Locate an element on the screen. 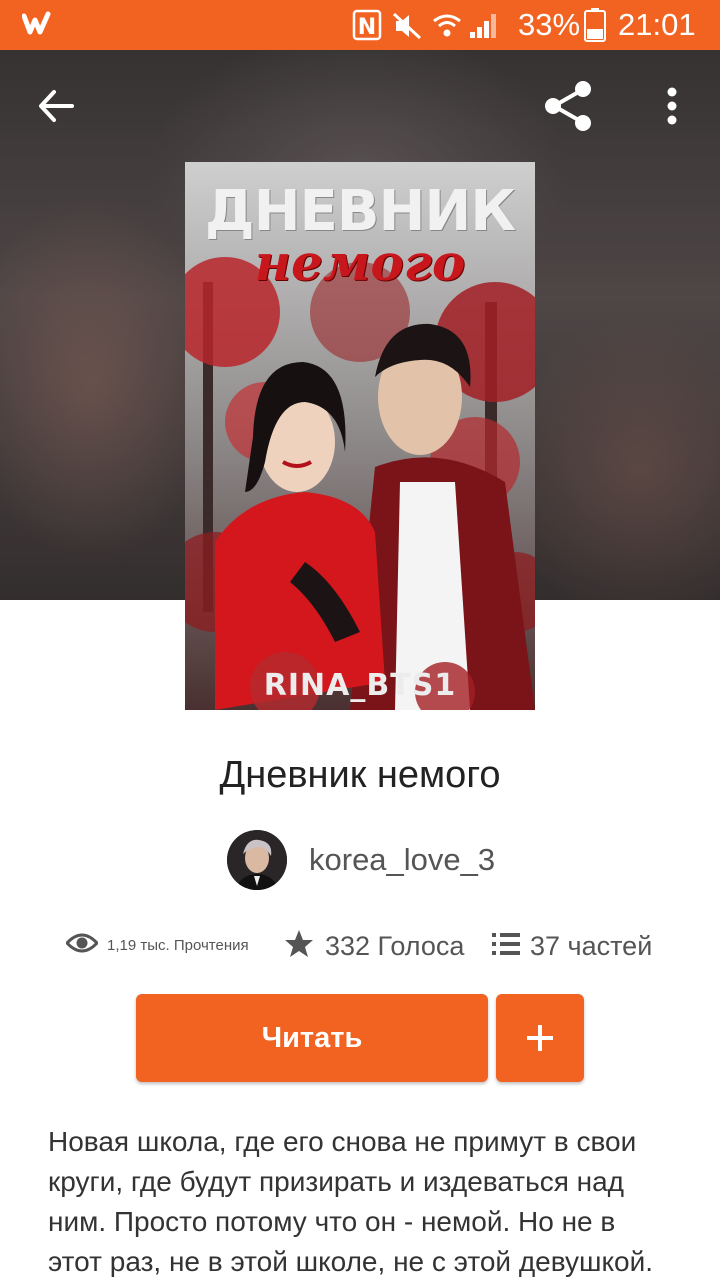 The width and height of the screenshot is (720, 1282). status-bar: N 33% 21:01 is located at coordinates (360, 25).